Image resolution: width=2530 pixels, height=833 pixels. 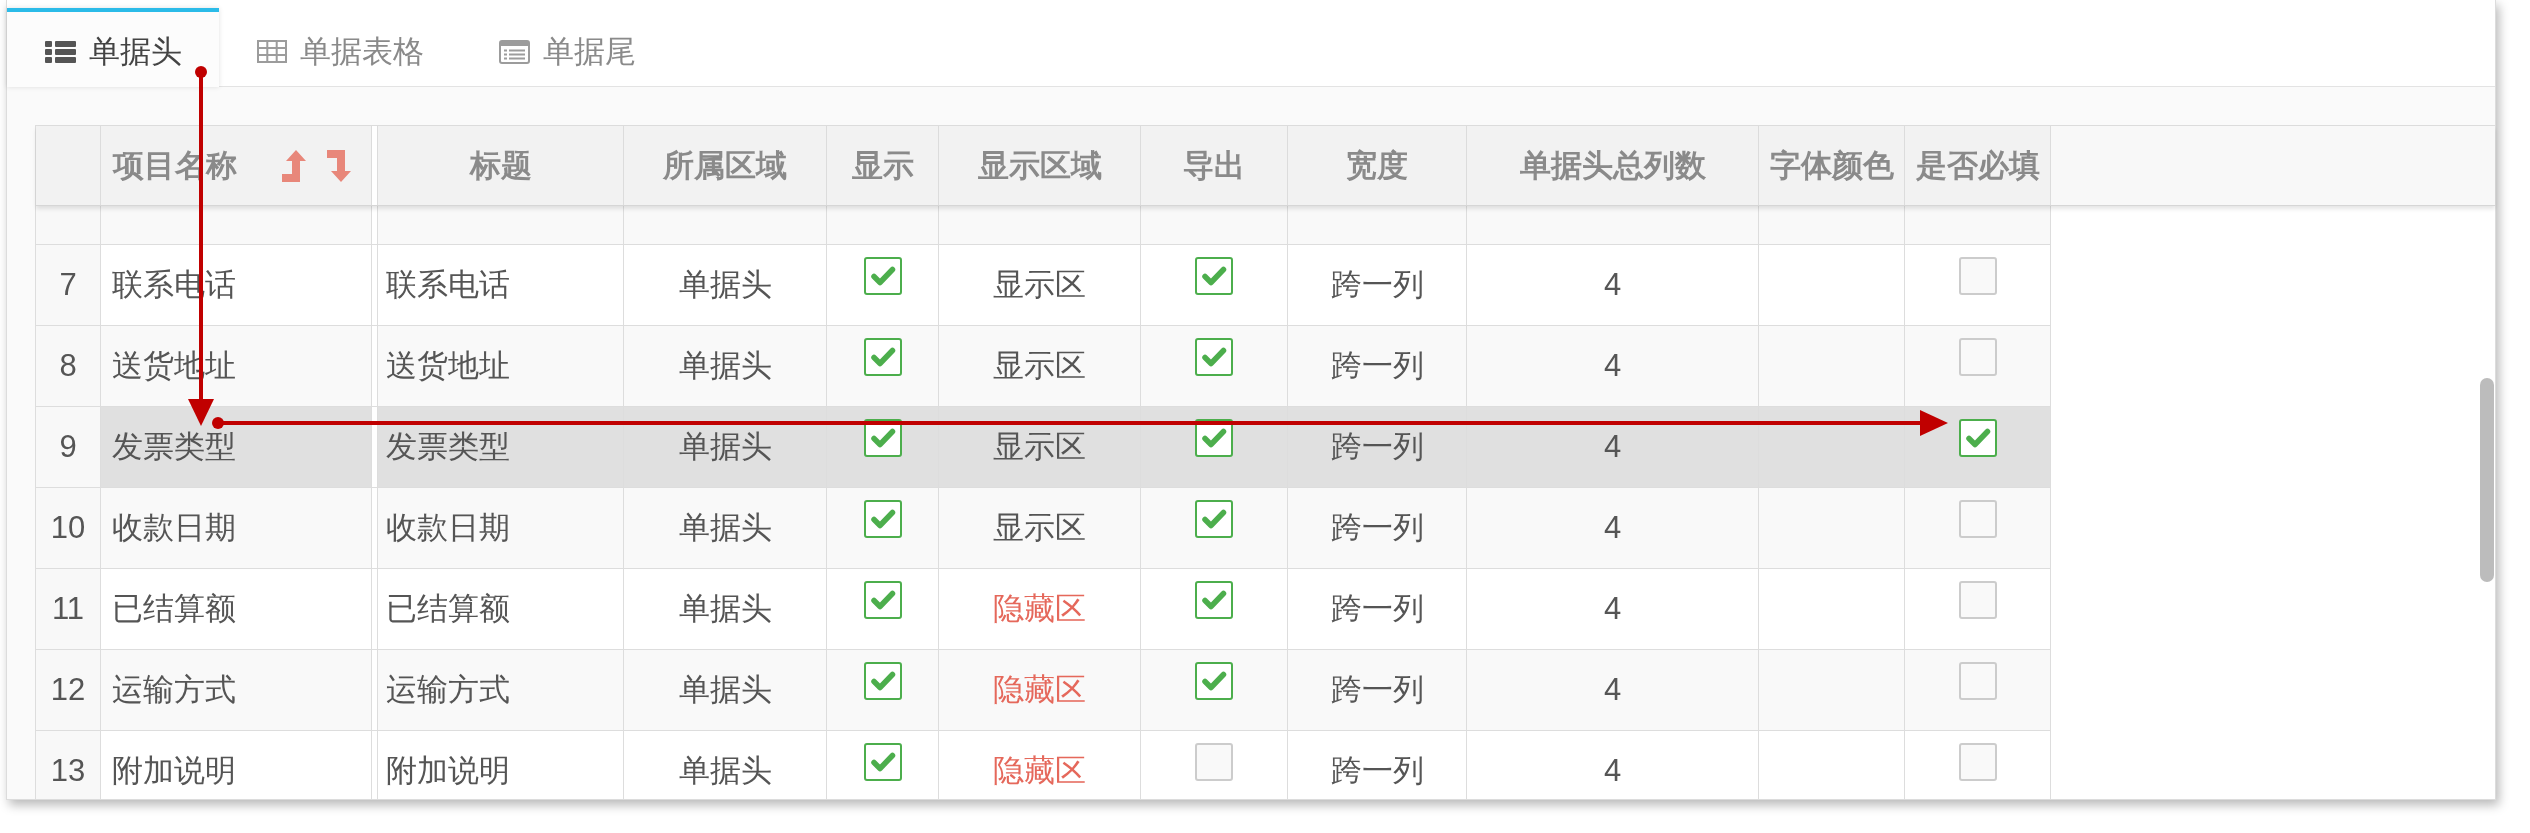 I want to click on row-number: 13, so click(x=68, y=765).